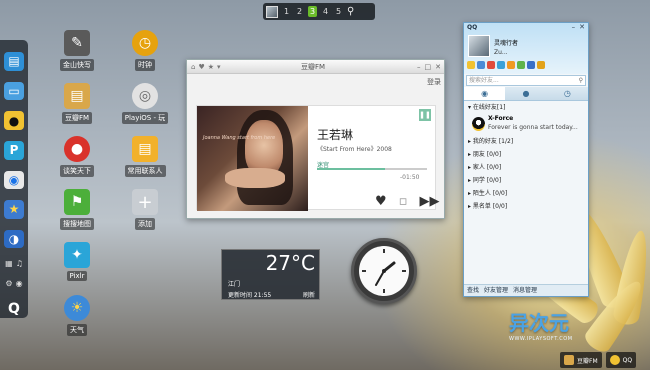  Describe the element at coordinates (77, 118) in the screenshot. I see `desktop-icon-label: 豆瓣FM` at that location.